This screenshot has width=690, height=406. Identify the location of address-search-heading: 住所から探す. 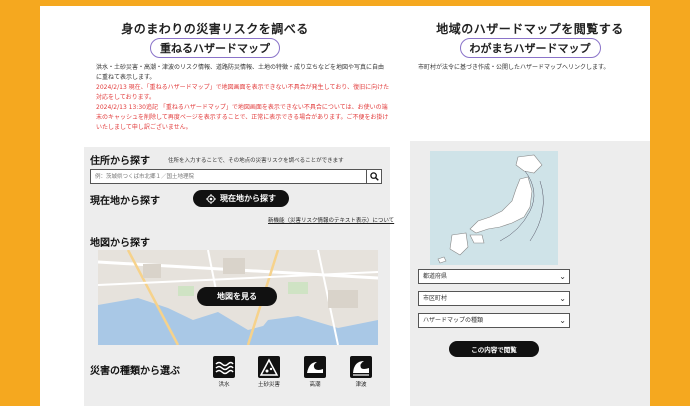
(120, 161).